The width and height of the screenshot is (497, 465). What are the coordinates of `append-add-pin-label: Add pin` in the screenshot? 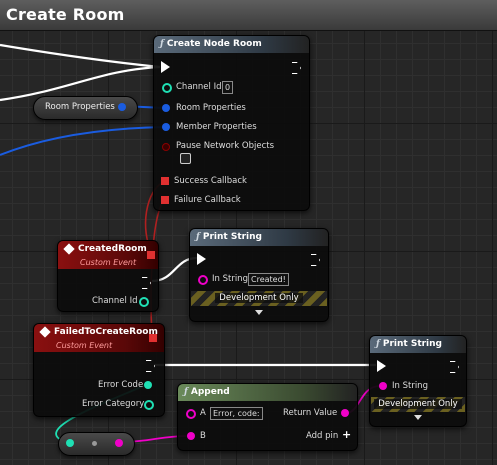 It's located at (322, 436).